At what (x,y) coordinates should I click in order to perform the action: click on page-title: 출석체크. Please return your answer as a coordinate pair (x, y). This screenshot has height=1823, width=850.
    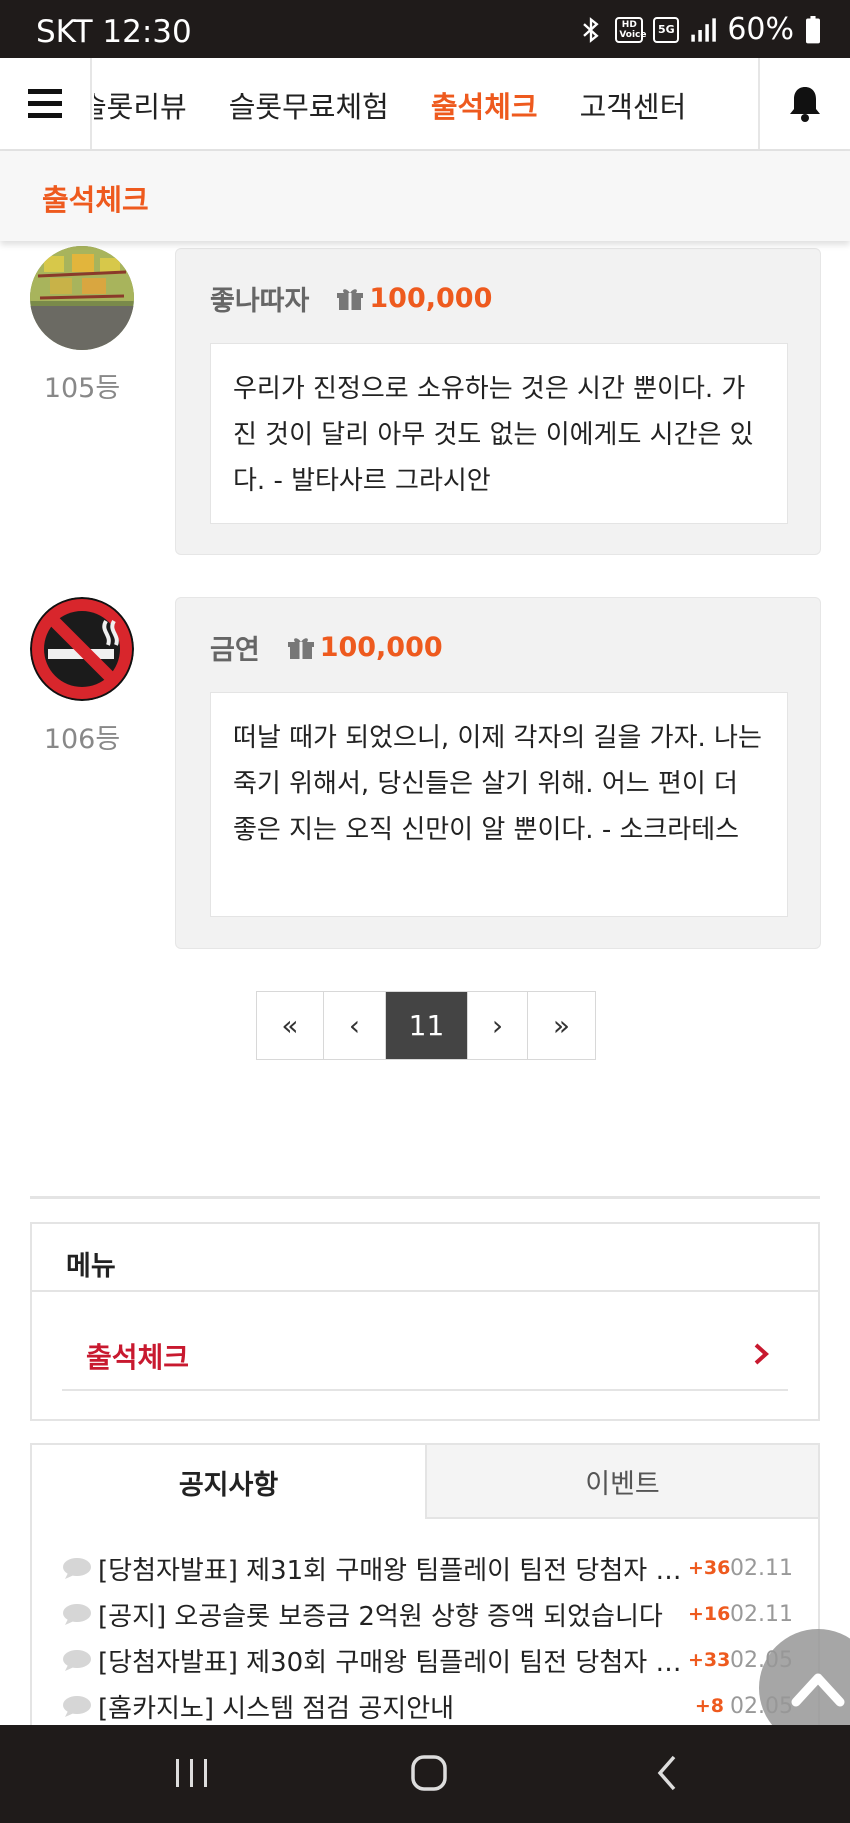
    Looking at the image, I should click on (95, 200).